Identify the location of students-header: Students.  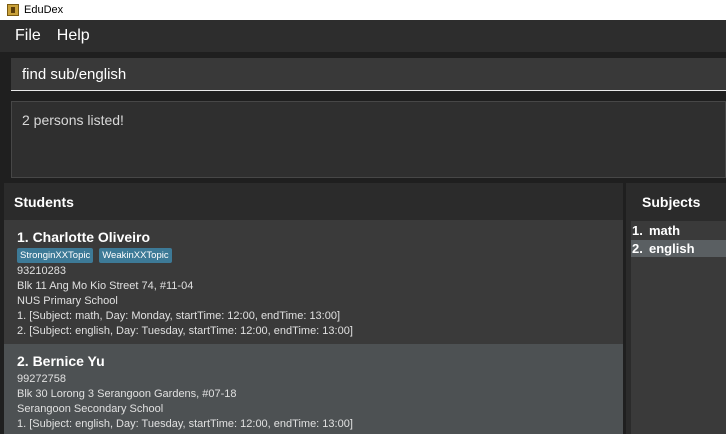
(44, 202).